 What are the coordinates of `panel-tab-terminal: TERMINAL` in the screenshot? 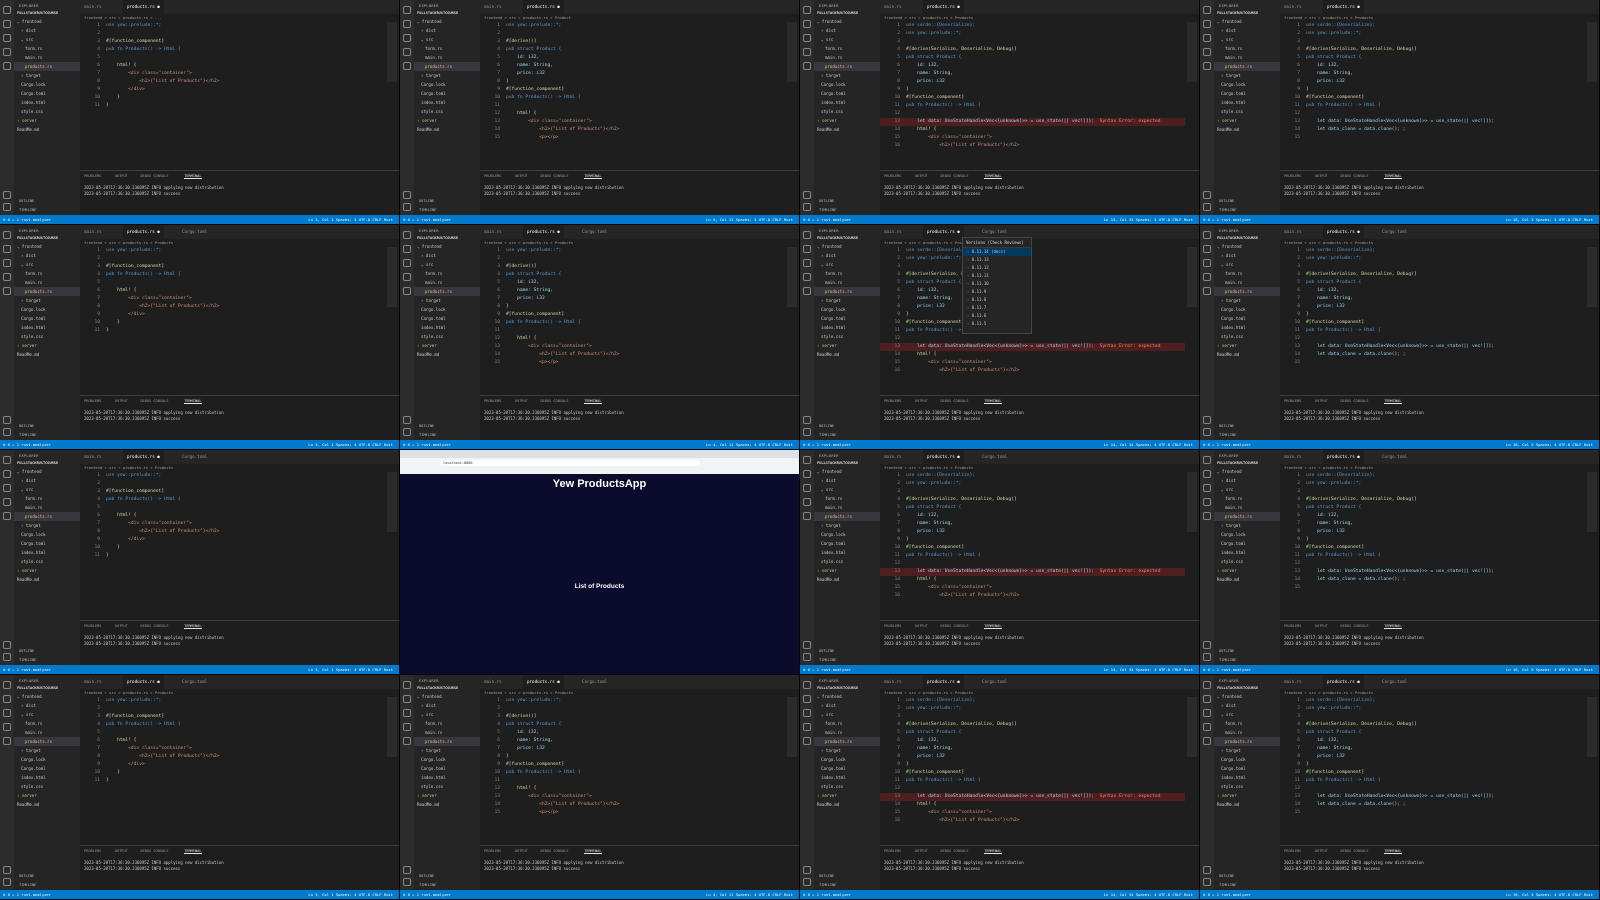 It's located at (593, 176).